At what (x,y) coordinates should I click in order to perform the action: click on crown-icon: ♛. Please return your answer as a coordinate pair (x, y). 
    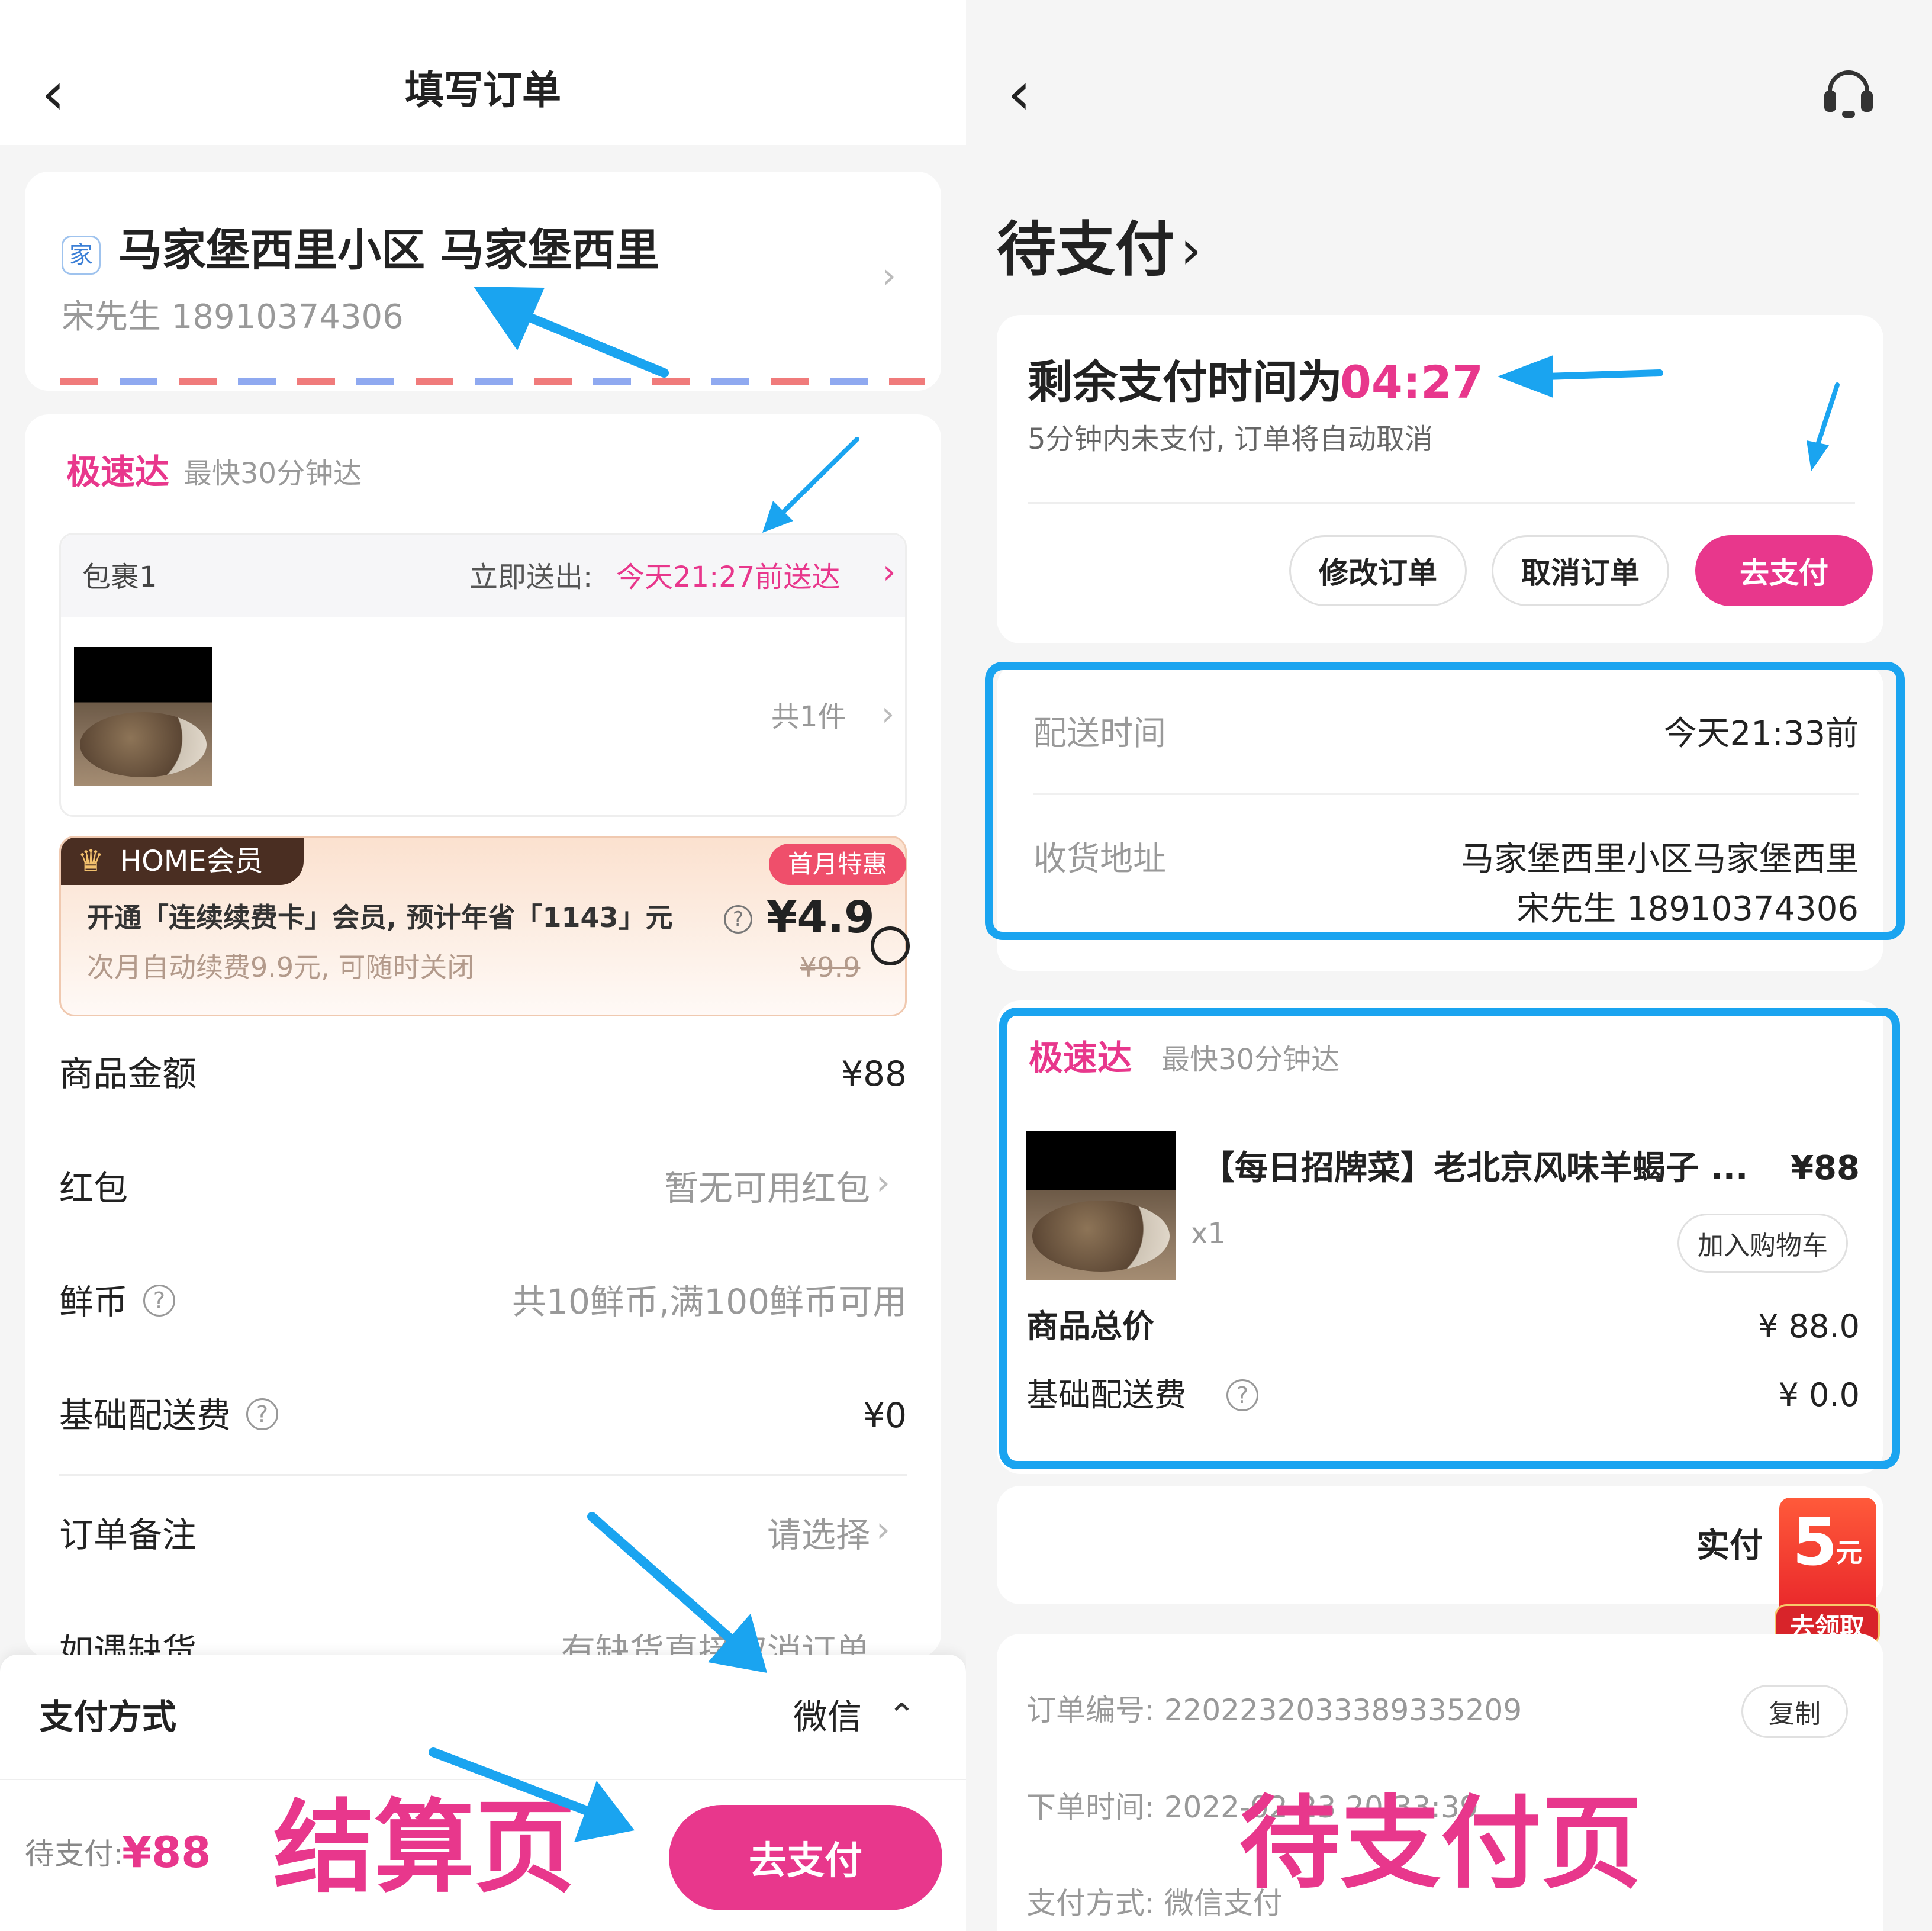
    Looking at the image, I should click on (91, 861).